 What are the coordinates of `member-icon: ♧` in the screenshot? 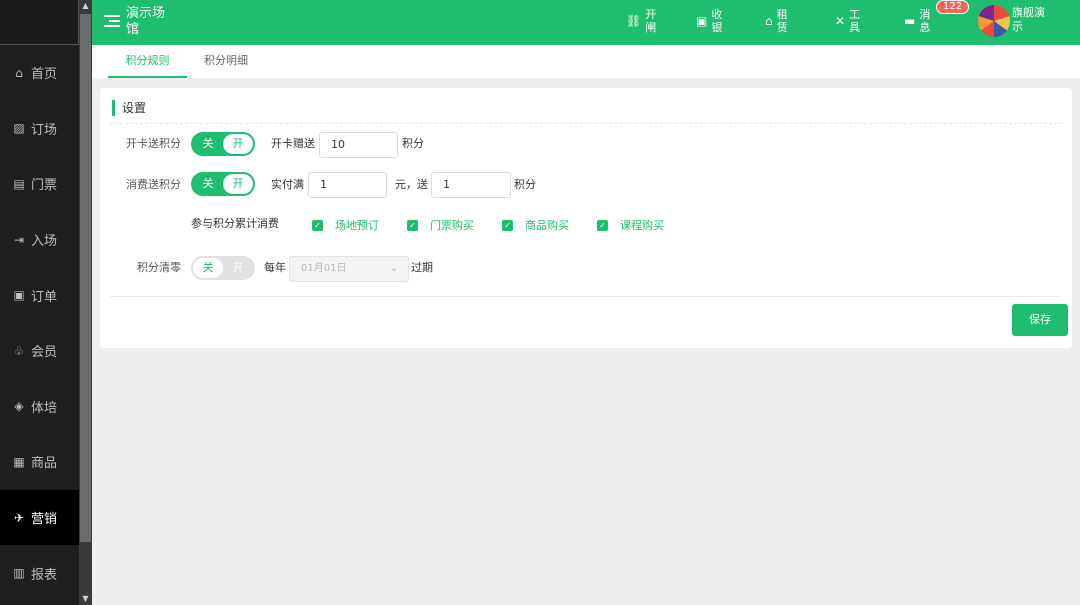 It's located at (19, 350).